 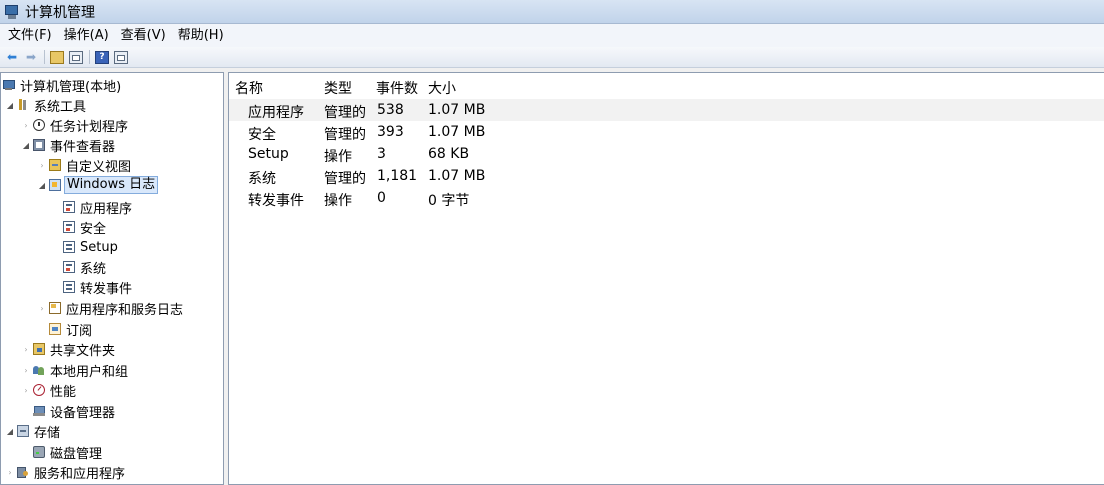 I want to click on cell-event-count: 3, so click(x=381, y=154).